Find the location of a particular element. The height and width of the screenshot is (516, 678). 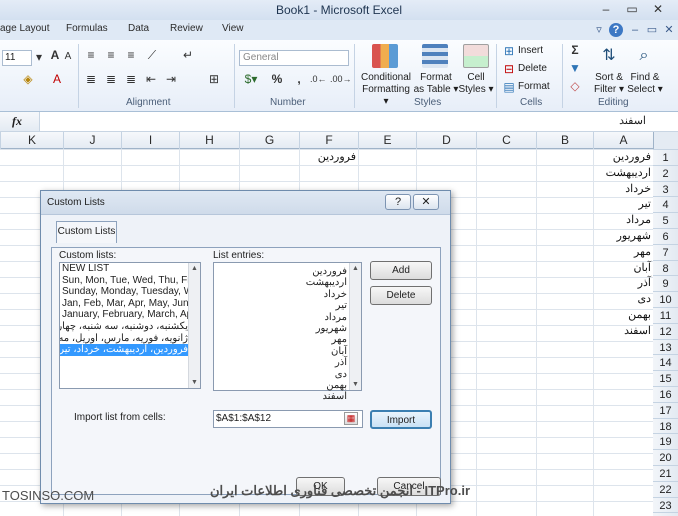

delete-cells-icon: ⊟ is located at coordinates (509, 69).